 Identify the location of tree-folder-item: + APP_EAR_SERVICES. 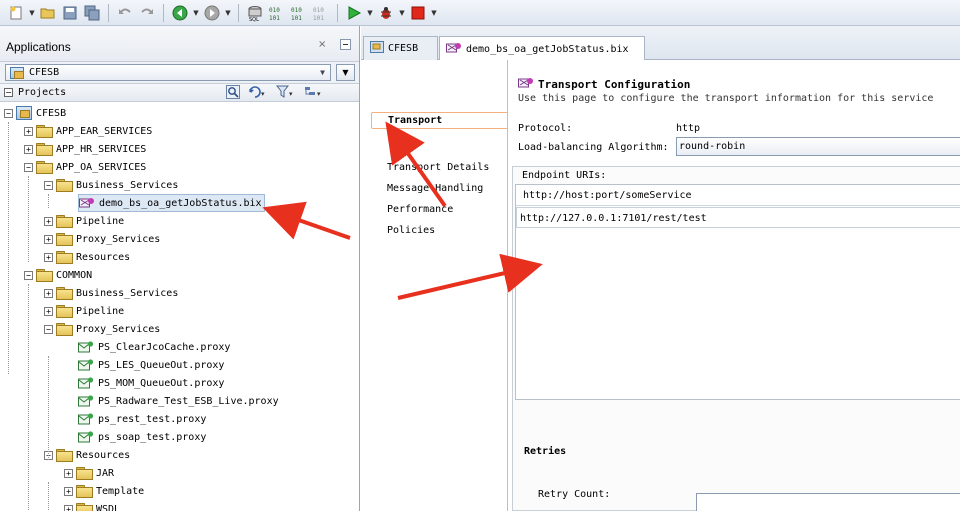
(88, 131).